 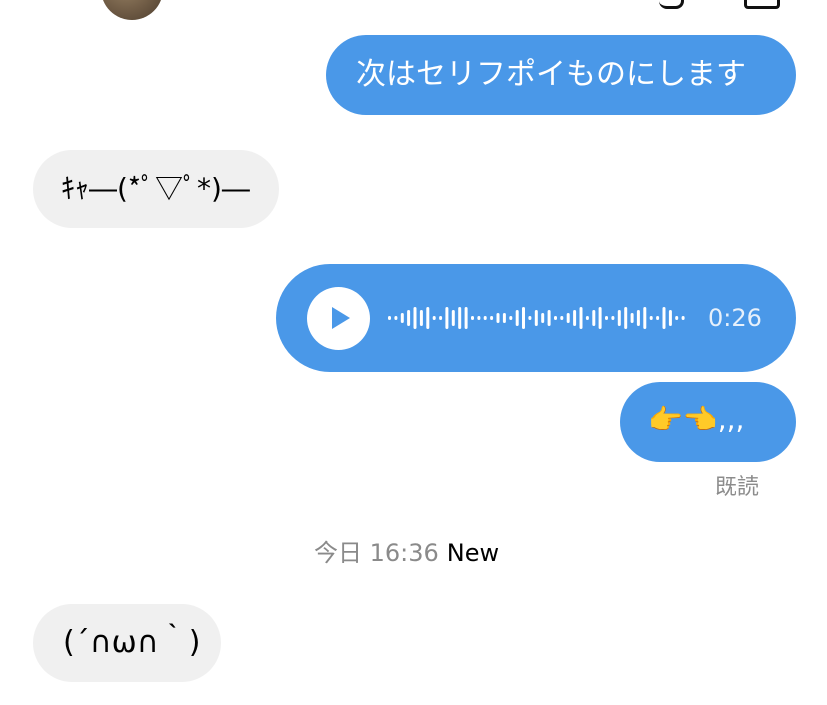 I want to click on avatar, so click(x=132, y=10).